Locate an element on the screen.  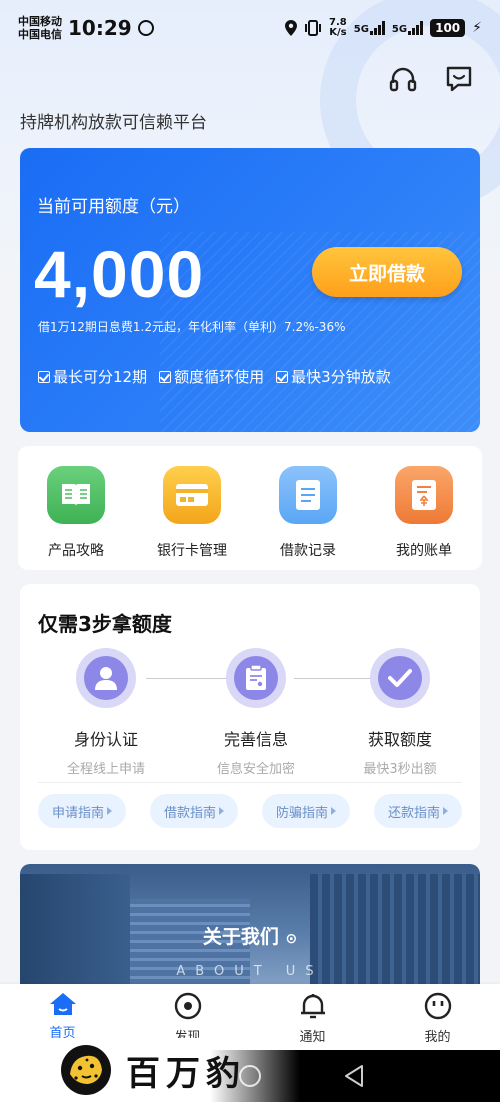
leopard-logo-icon is located at coordinates (86, 1070).